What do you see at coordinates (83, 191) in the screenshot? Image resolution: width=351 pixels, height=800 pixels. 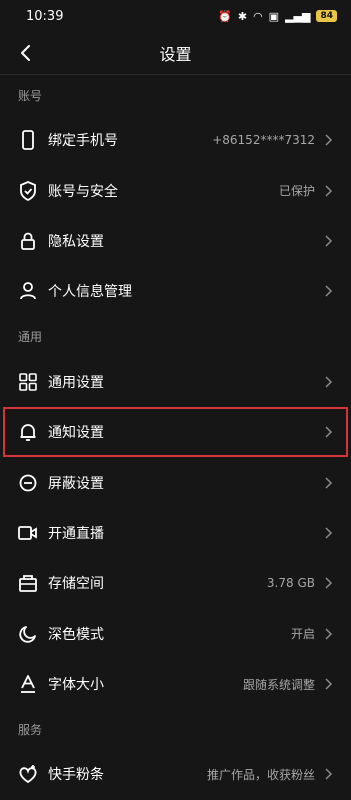 I see `row-label: 账号与安全` at bounding box center [83, 191].